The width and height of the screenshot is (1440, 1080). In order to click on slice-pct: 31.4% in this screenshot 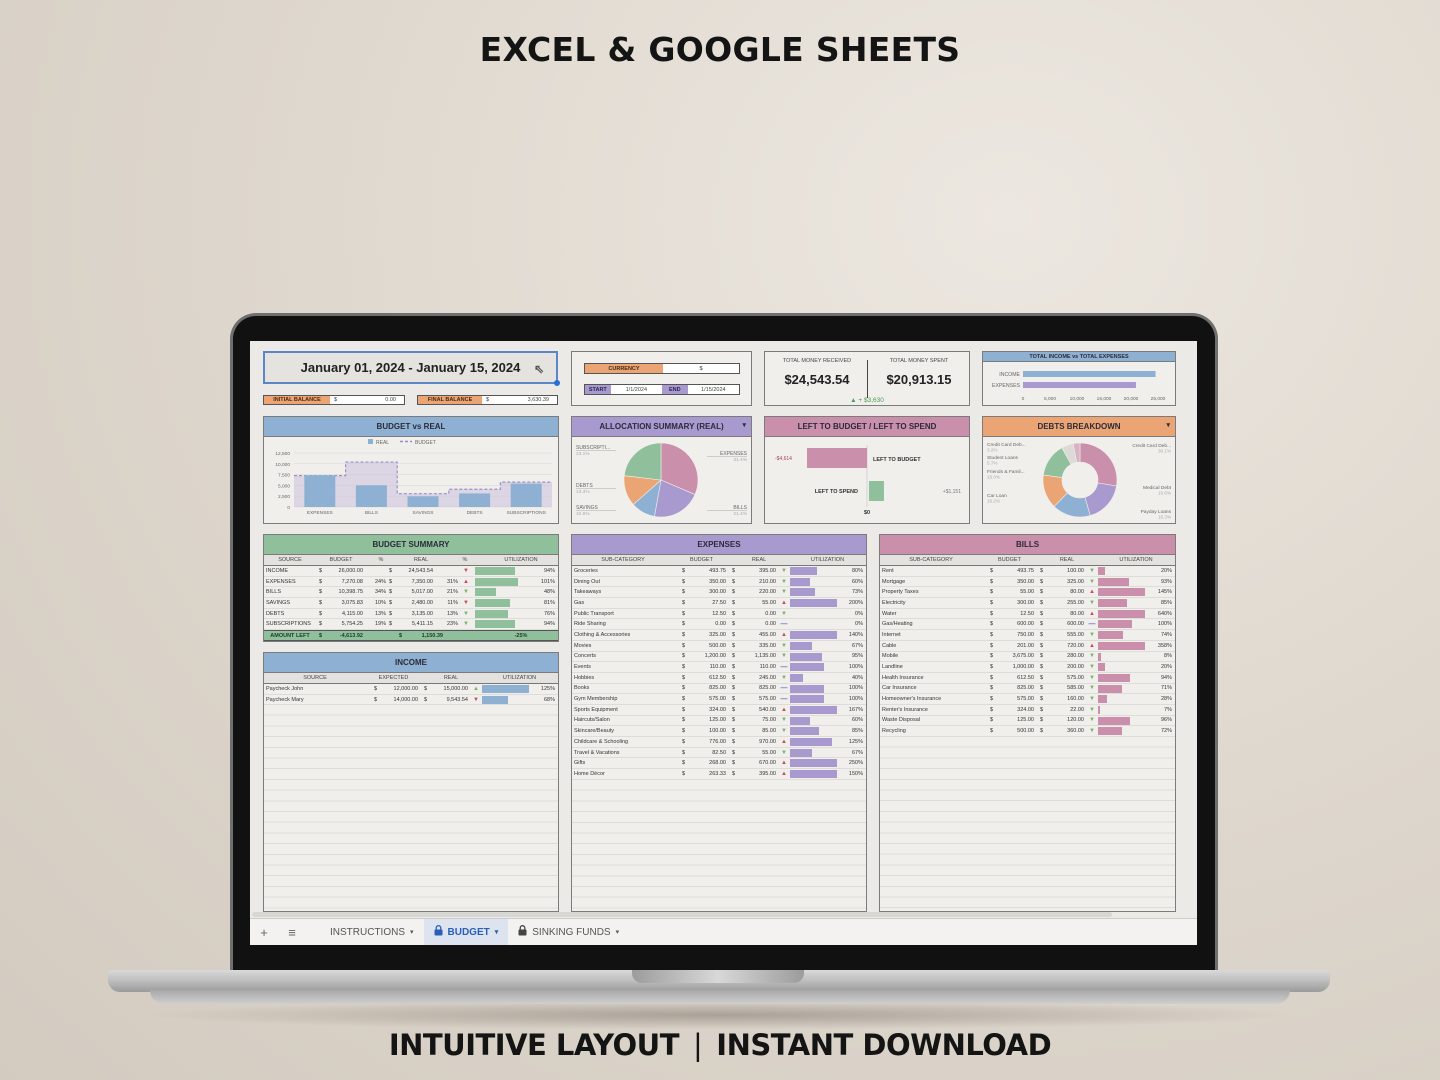, I will do `click(740, 460)`.